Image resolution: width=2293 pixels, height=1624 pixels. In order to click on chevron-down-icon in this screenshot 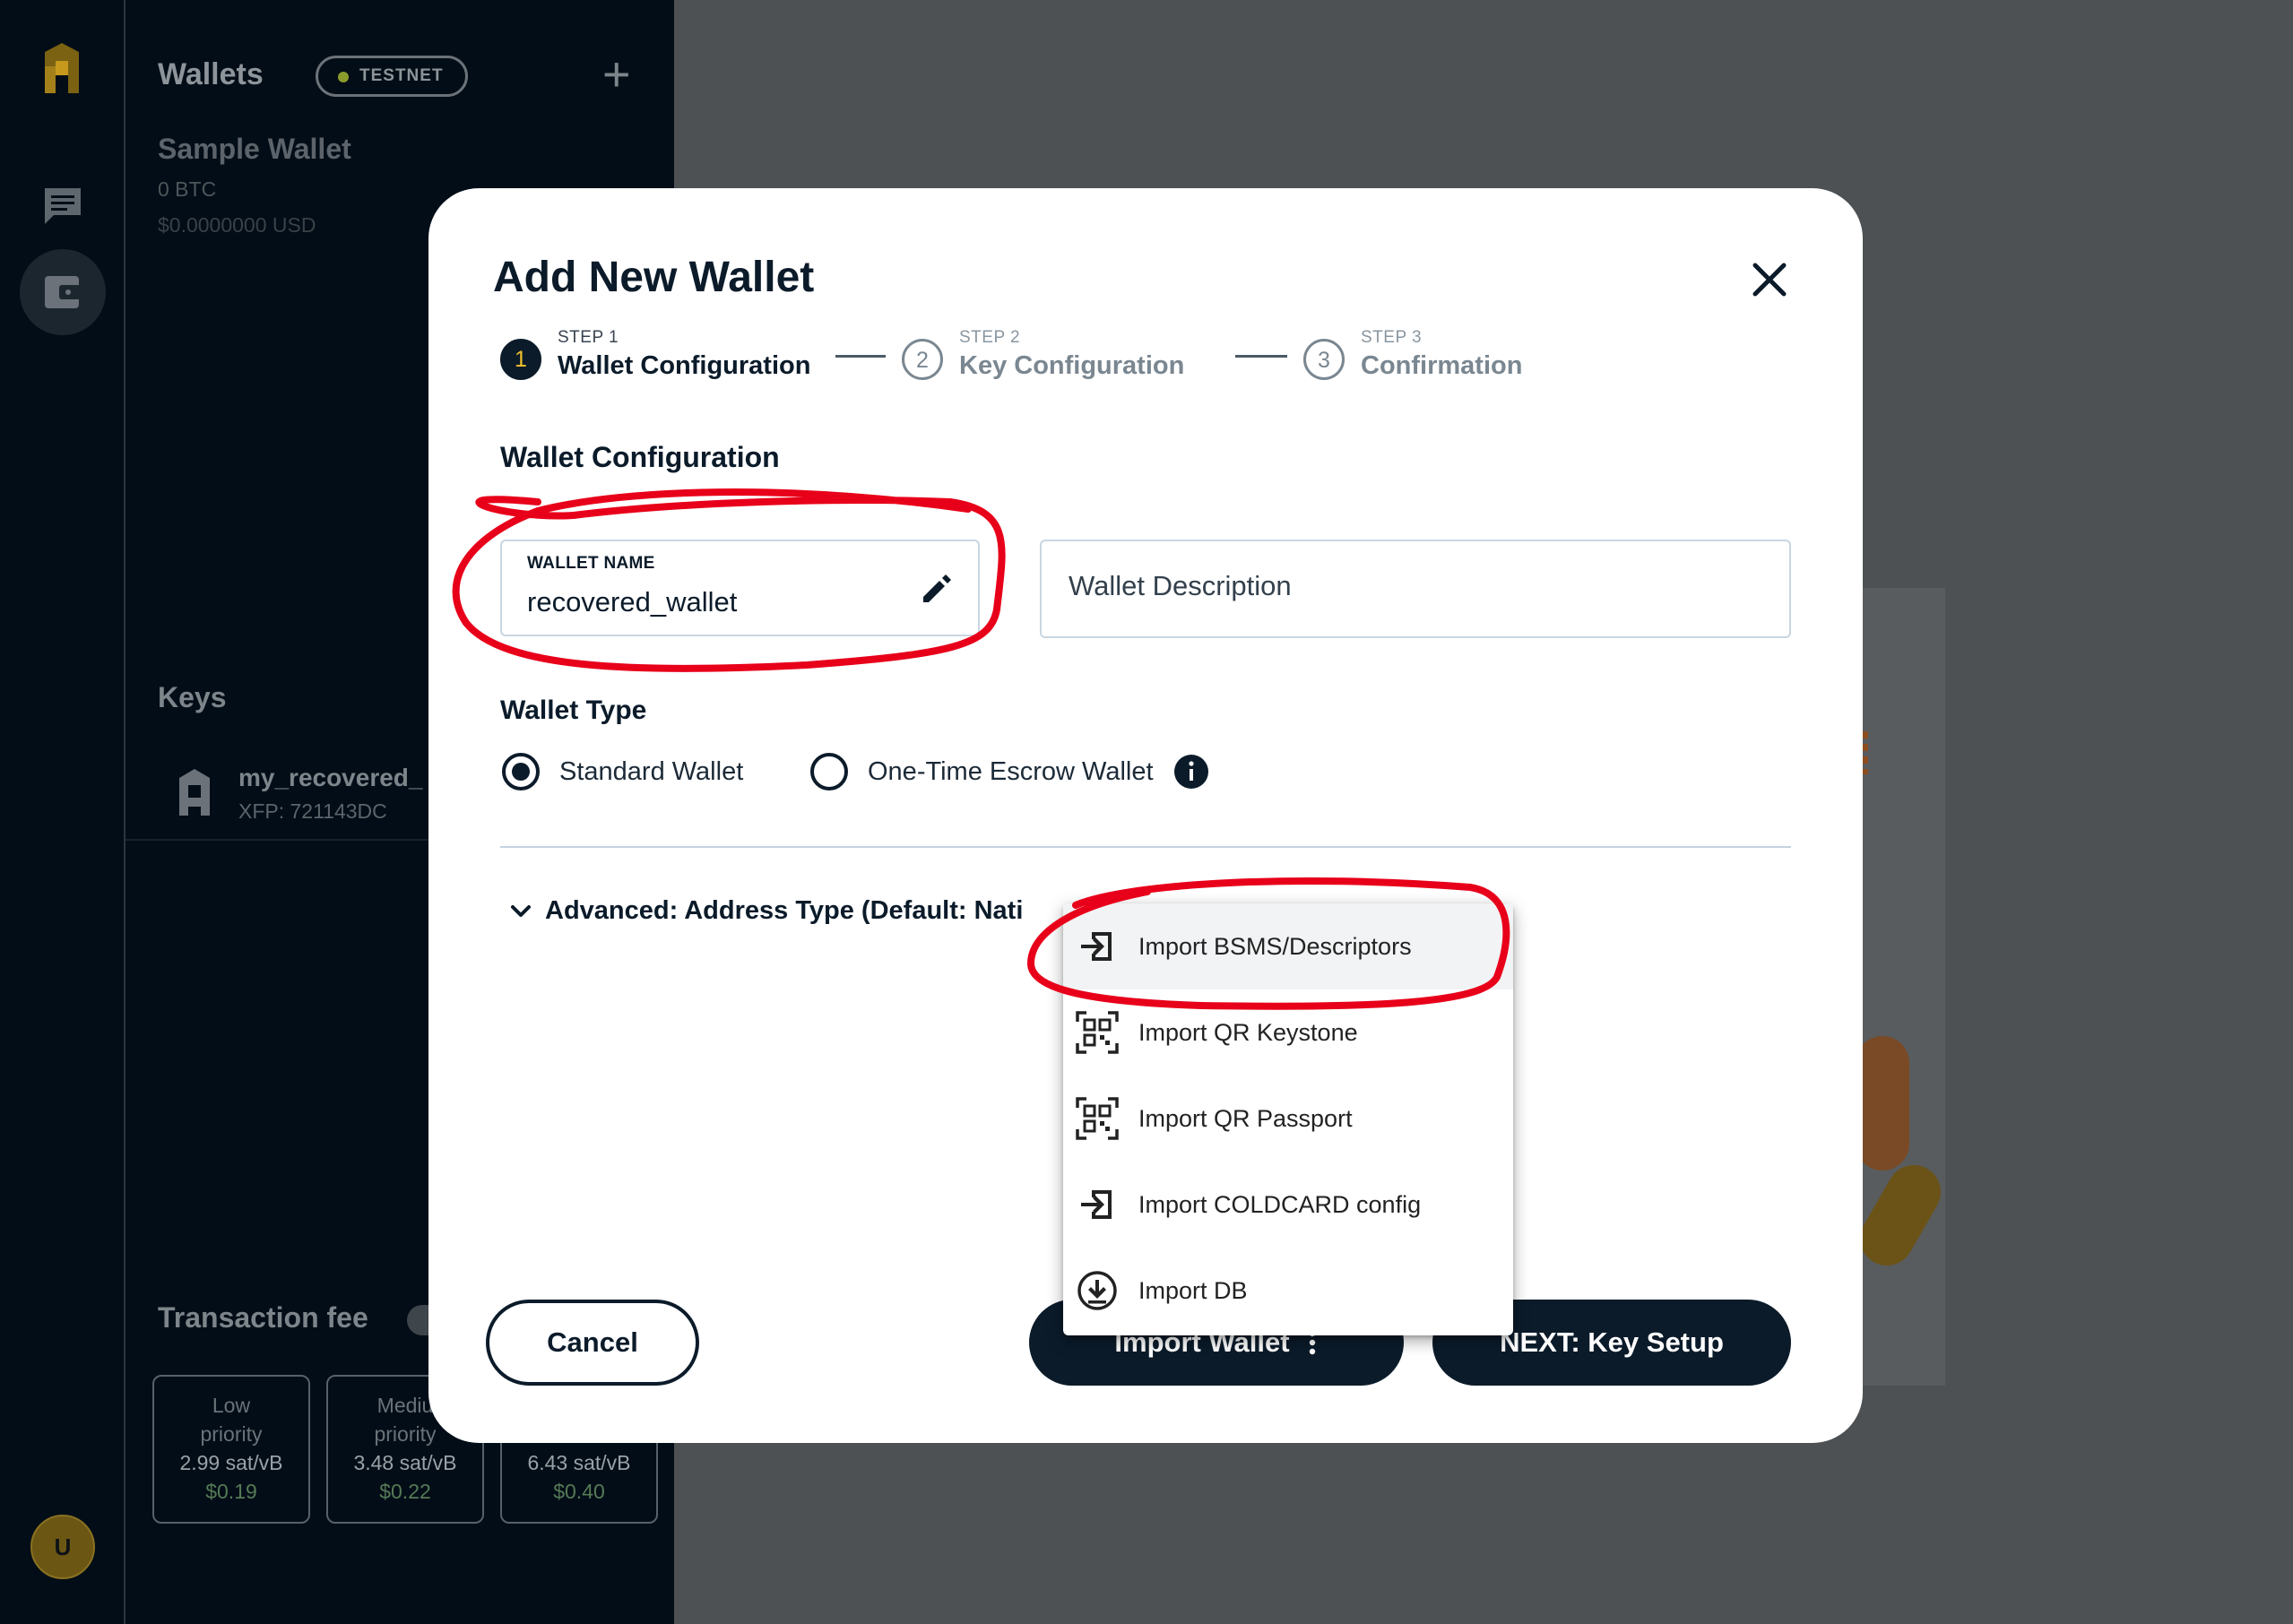, I will do `click(521, 911)`.